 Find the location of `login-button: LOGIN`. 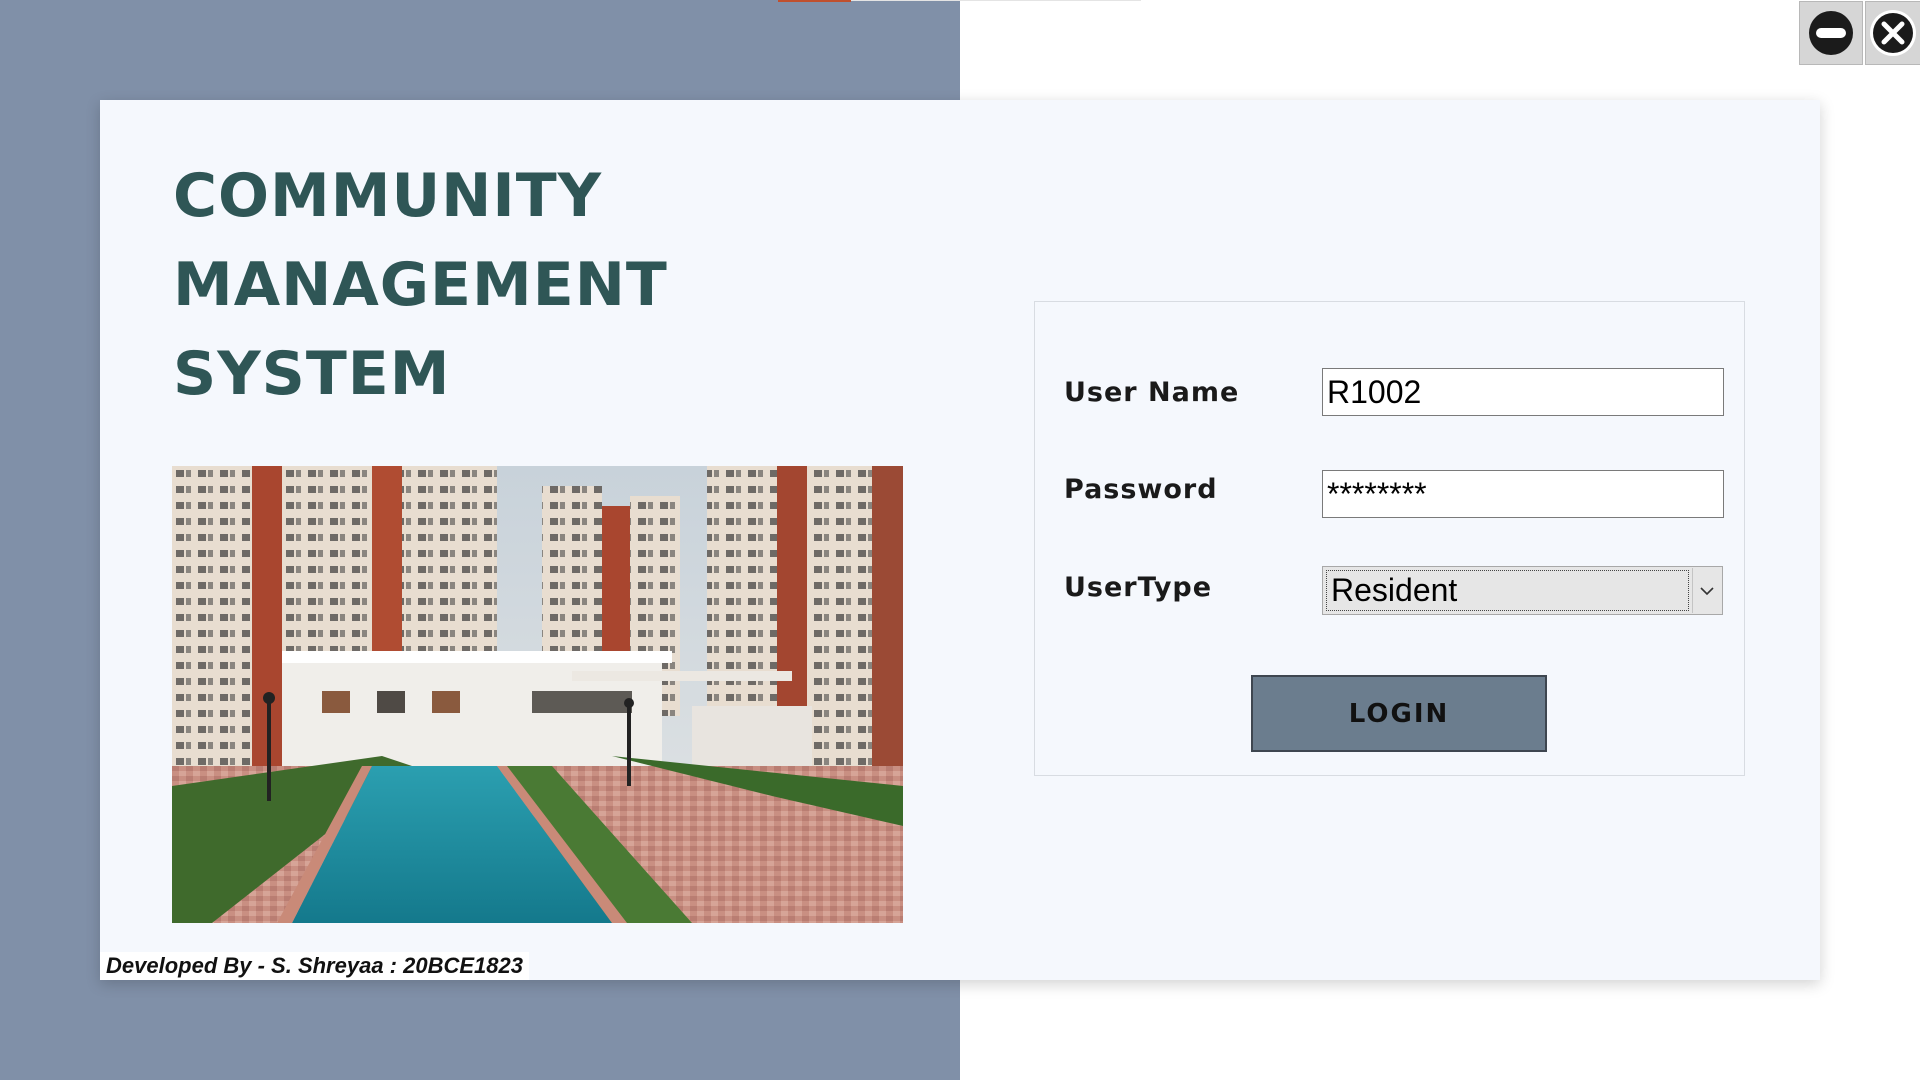

login-button: LOGIN is located at coordinates (1399, 713).